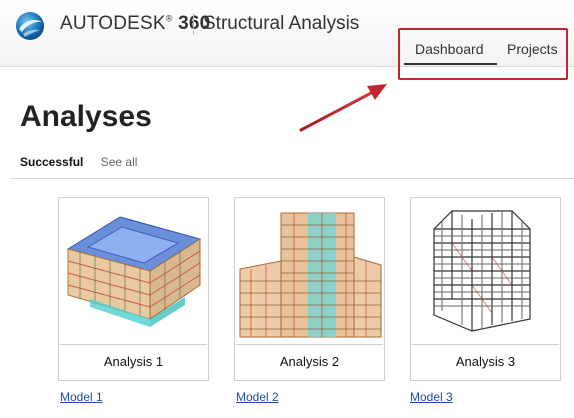 This screenshot has height=418, width=574. I want to click on building-model-2-icon, so click(310, 275).